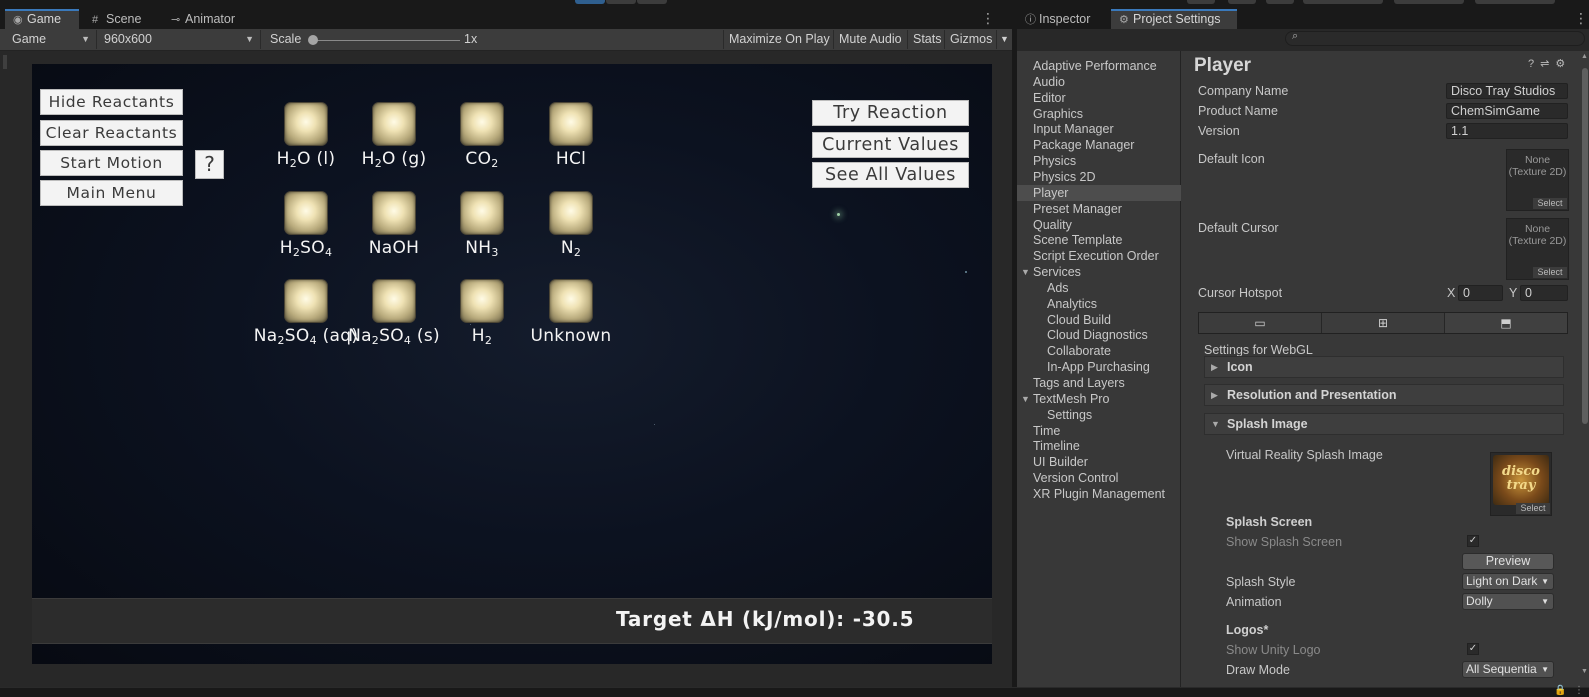  I want to click on vr-splash-image-field: disco tray Select, so click(1521, 484).